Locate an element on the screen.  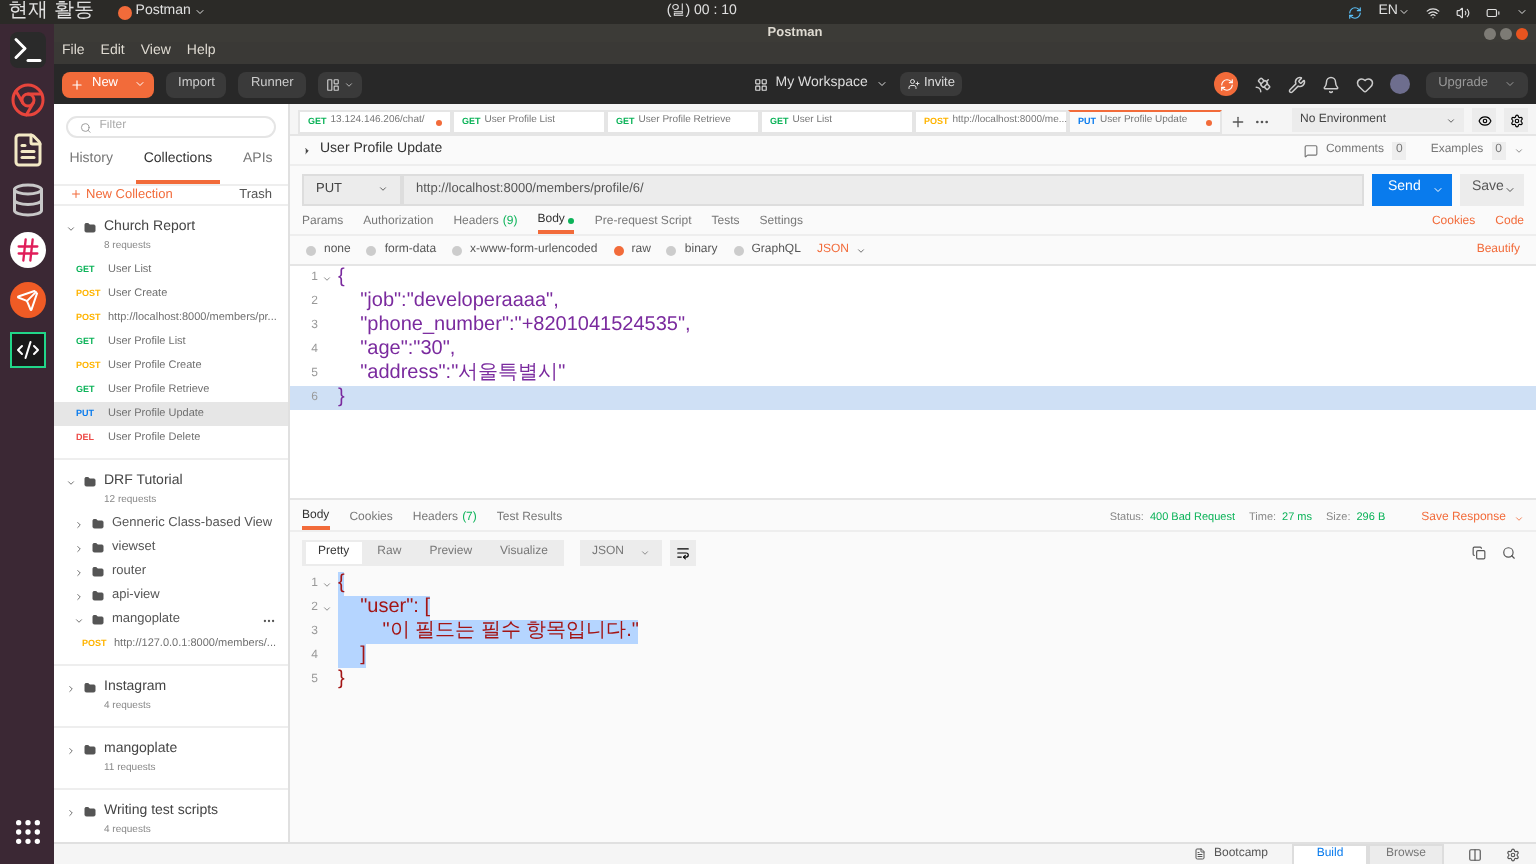
settings-button is located at coordinates (1516, 120).